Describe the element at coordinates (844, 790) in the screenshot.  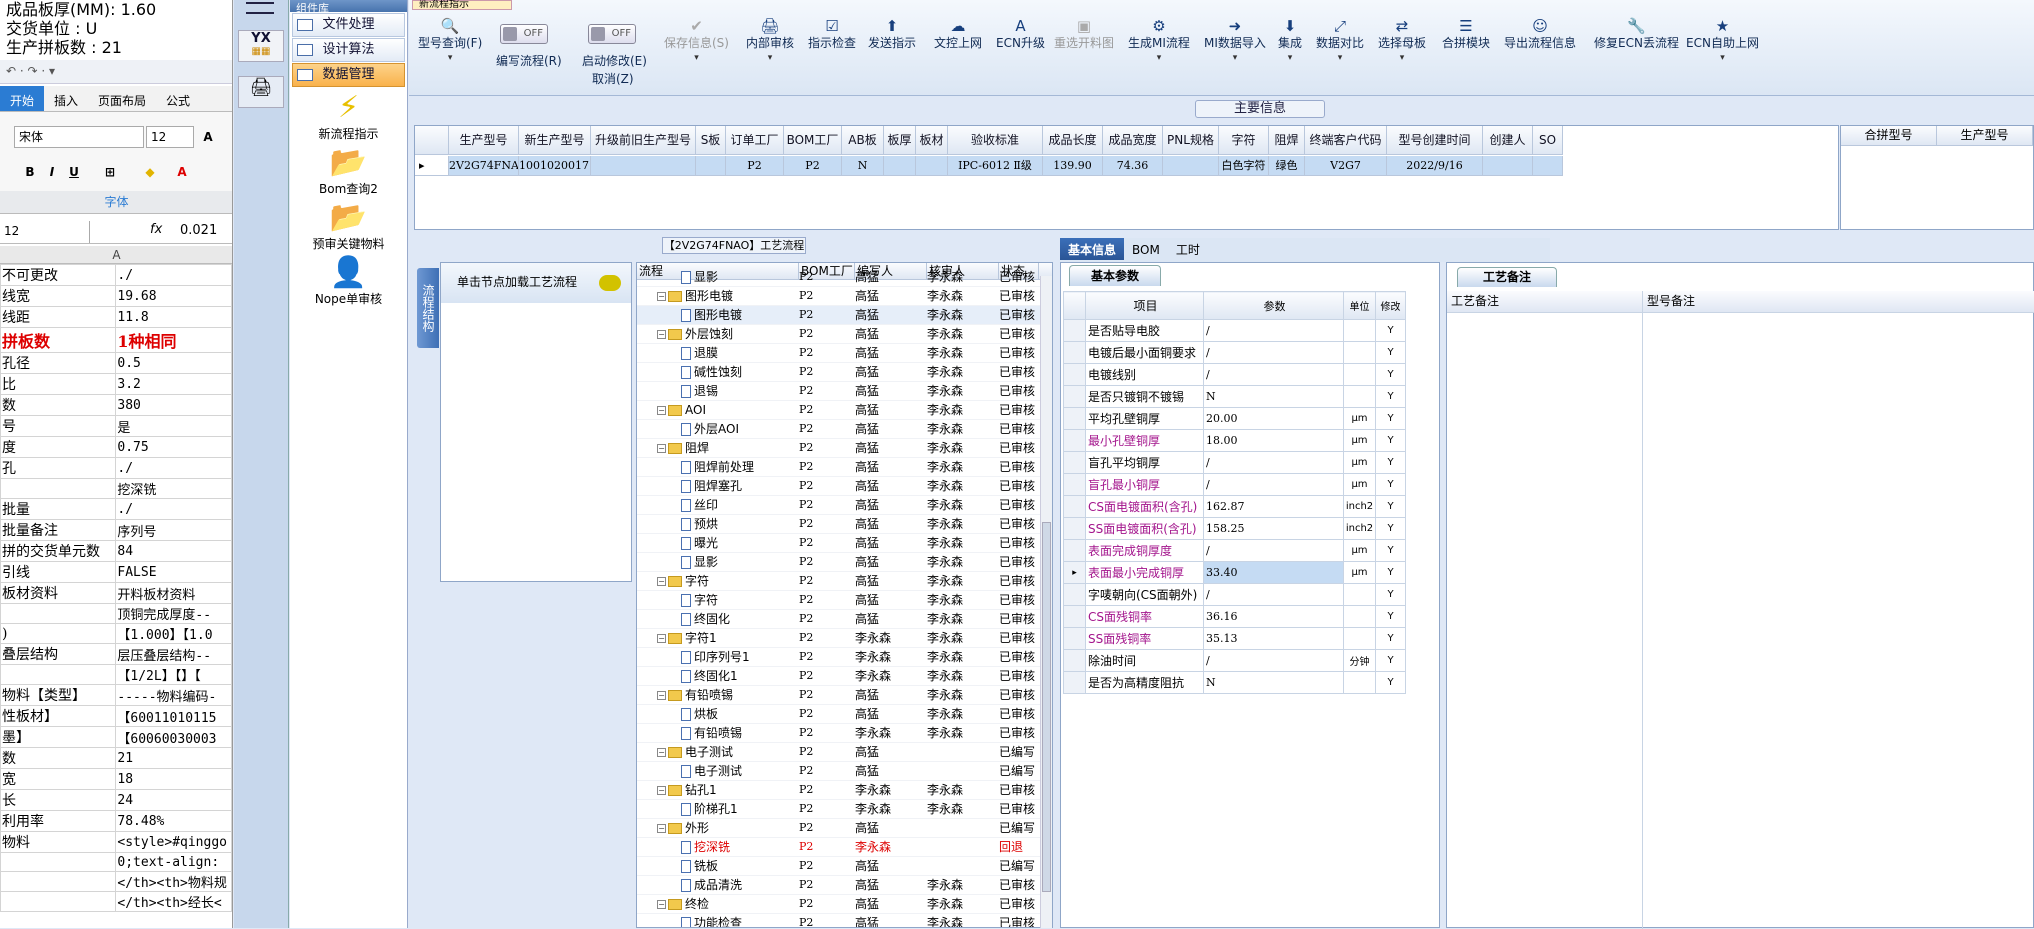
I see `tree-row: − 钻孔1 P2 李永森 李永森 已审核` at that location.